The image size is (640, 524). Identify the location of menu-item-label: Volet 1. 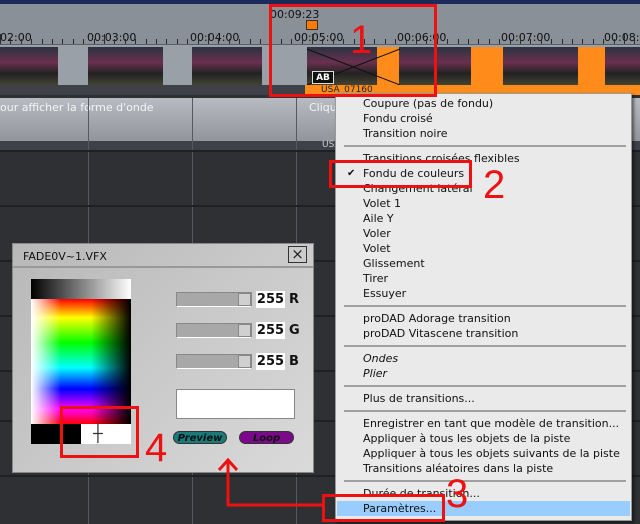
(382, 203).